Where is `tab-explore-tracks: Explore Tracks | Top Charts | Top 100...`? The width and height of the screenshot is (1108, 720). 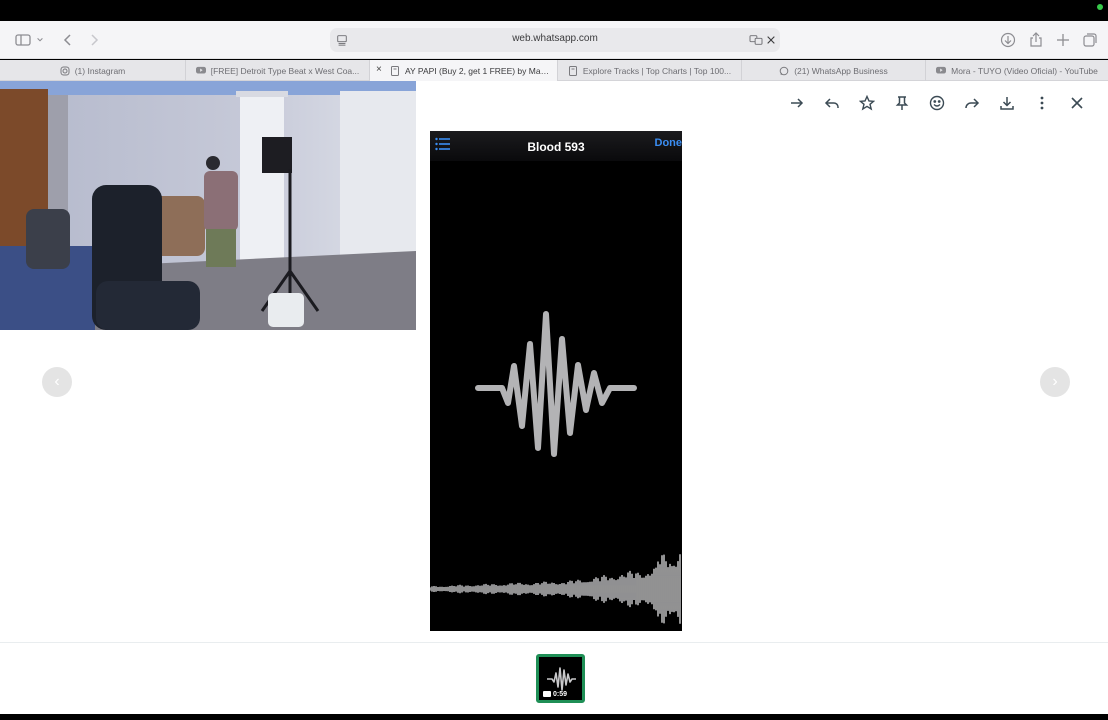
tab-explore-tracks: Explore Tracks | Top Charts | Top 100... is located at coordinates (650, 70).